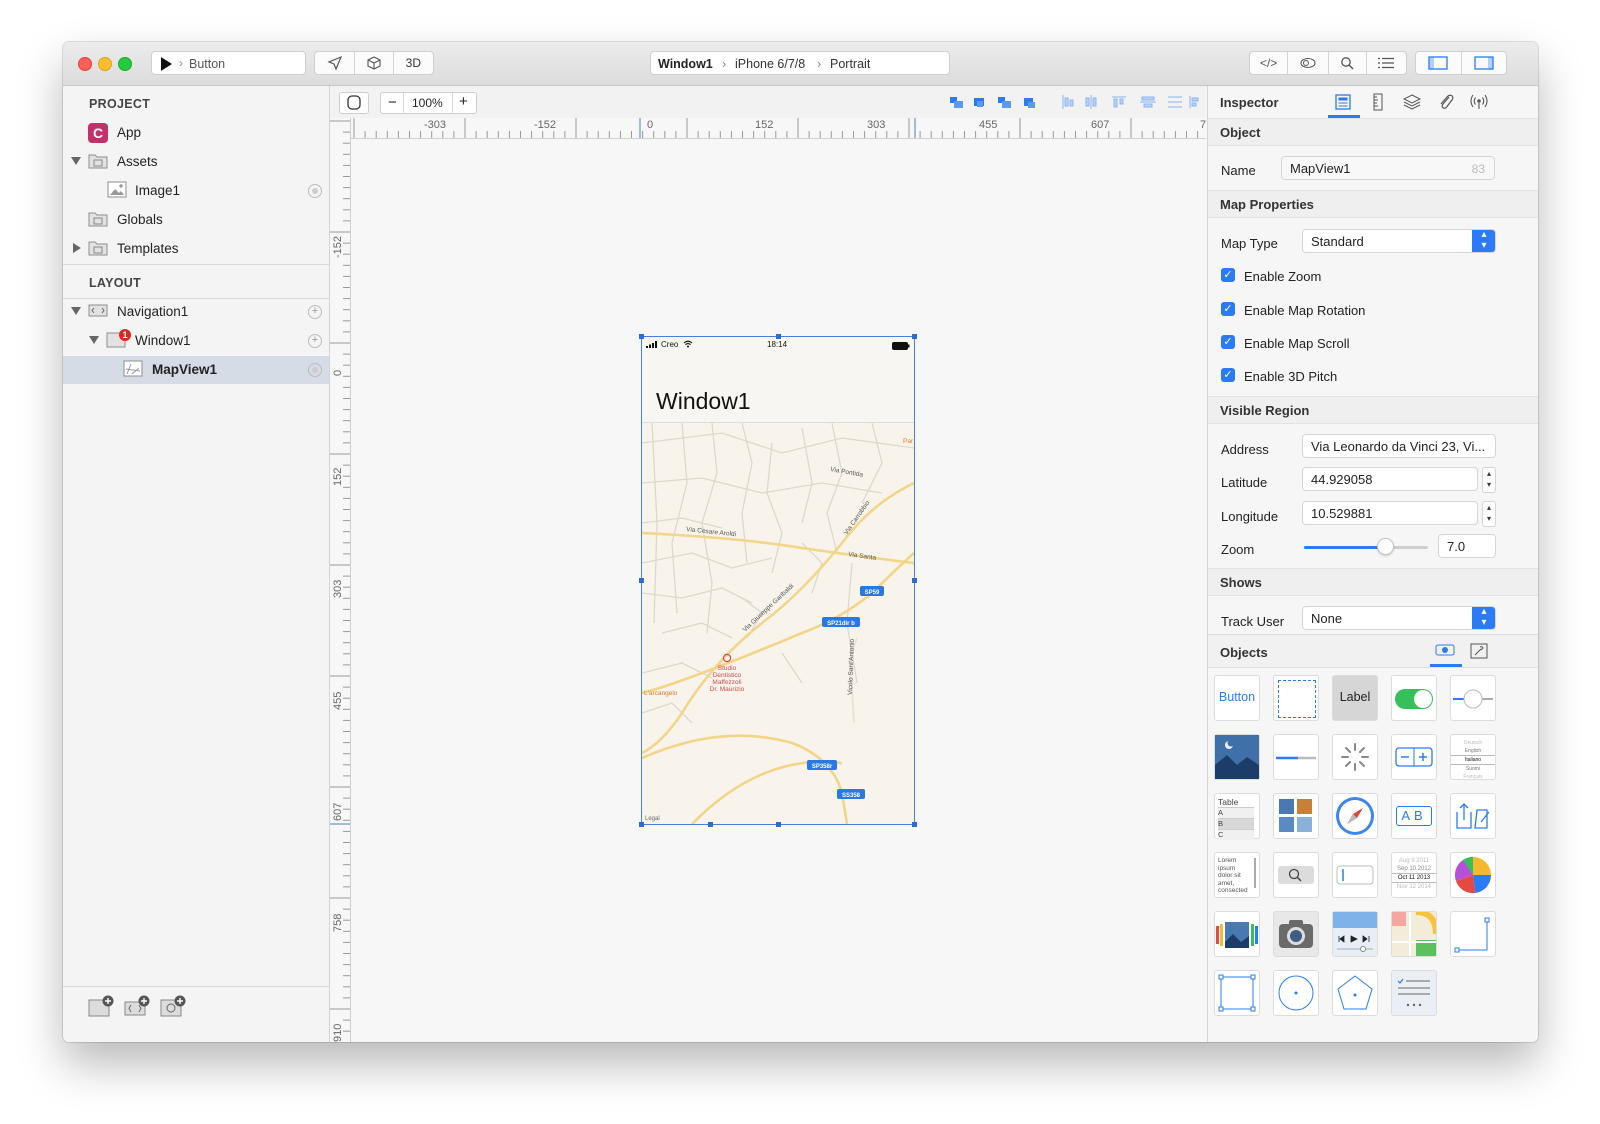 This screenshot has height=1124, width=1600. What do you see at coordinates (1366, 546) in the screenshot?
I see `zoom-slider-track` at bounding box center [1366, 546].